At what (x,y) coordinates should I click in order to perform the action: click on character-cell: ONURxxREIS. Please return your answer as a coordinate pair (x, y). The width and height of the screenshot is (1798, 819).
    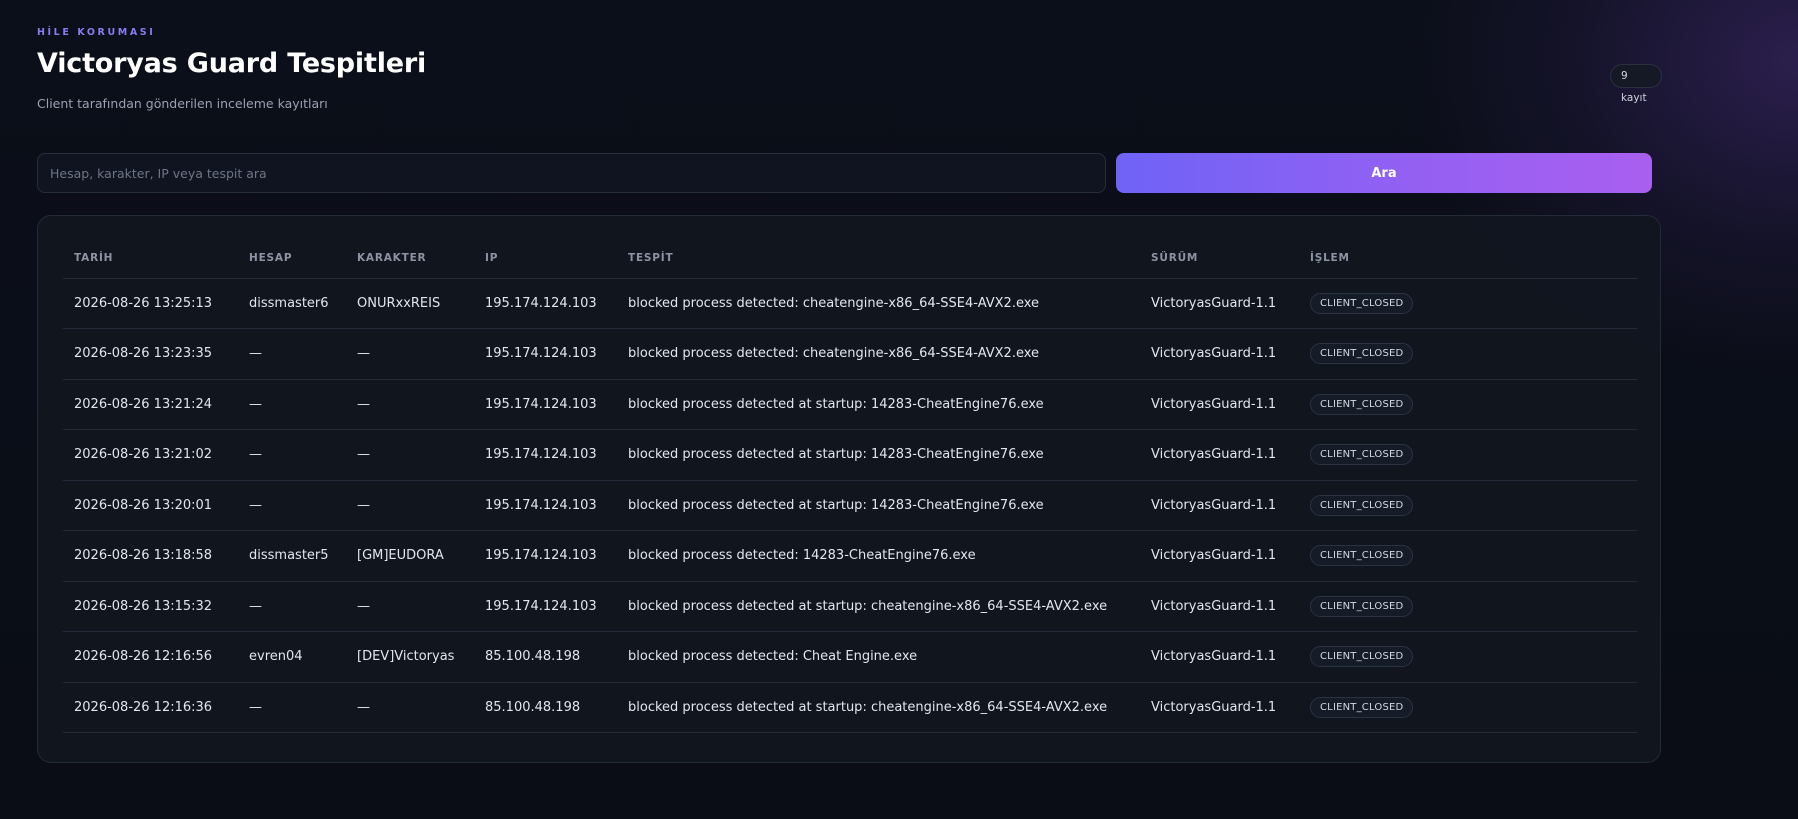
    Looking at the image, I should click on (410, 303).